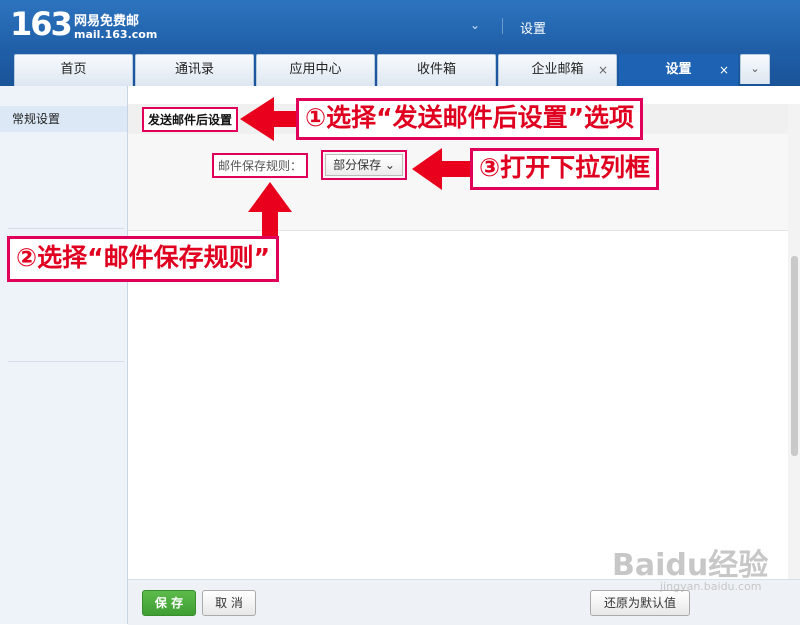 The width and height of the screenshot is (800, 625). I want to click on section-title-after-send: 发送邮件后设置, so click(190, 119).